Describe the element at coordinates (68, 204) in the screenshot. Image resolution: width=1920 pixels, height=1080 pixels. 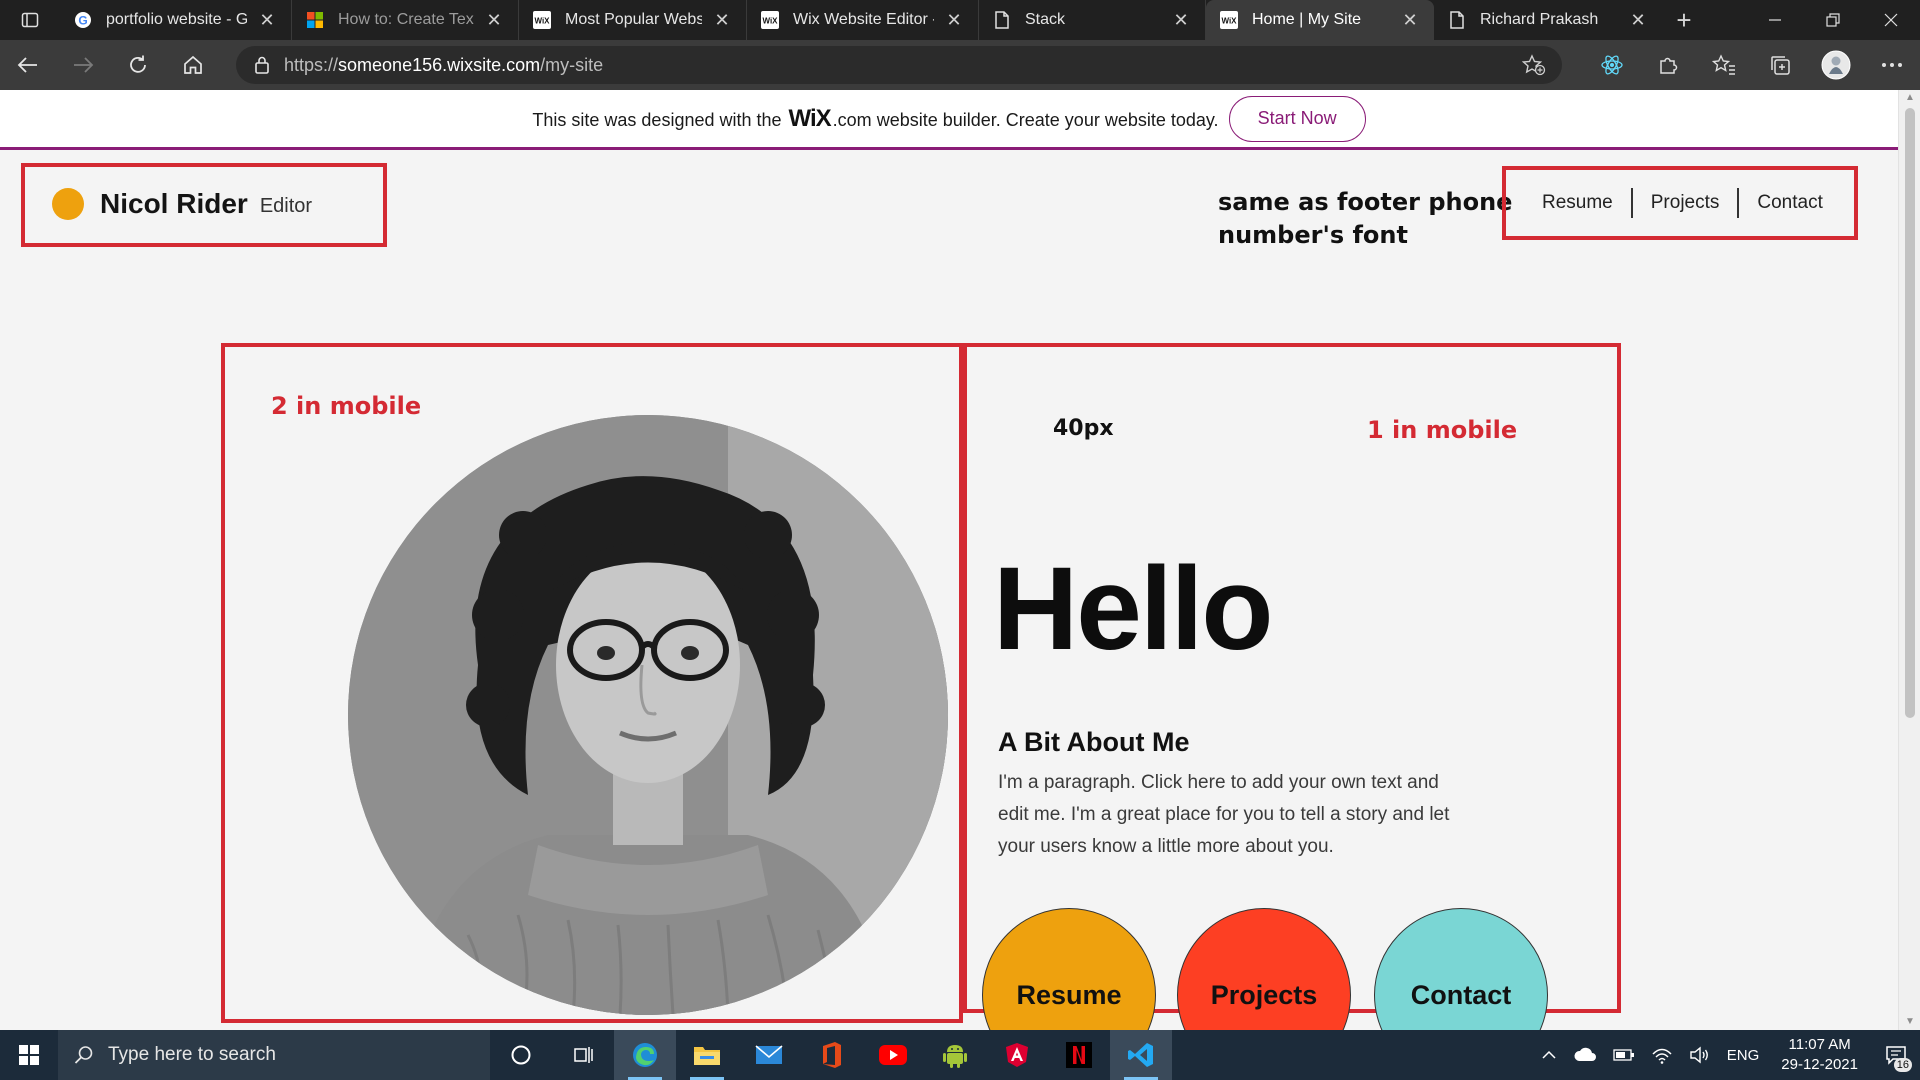
I see `brand-dot-logo` at that location.